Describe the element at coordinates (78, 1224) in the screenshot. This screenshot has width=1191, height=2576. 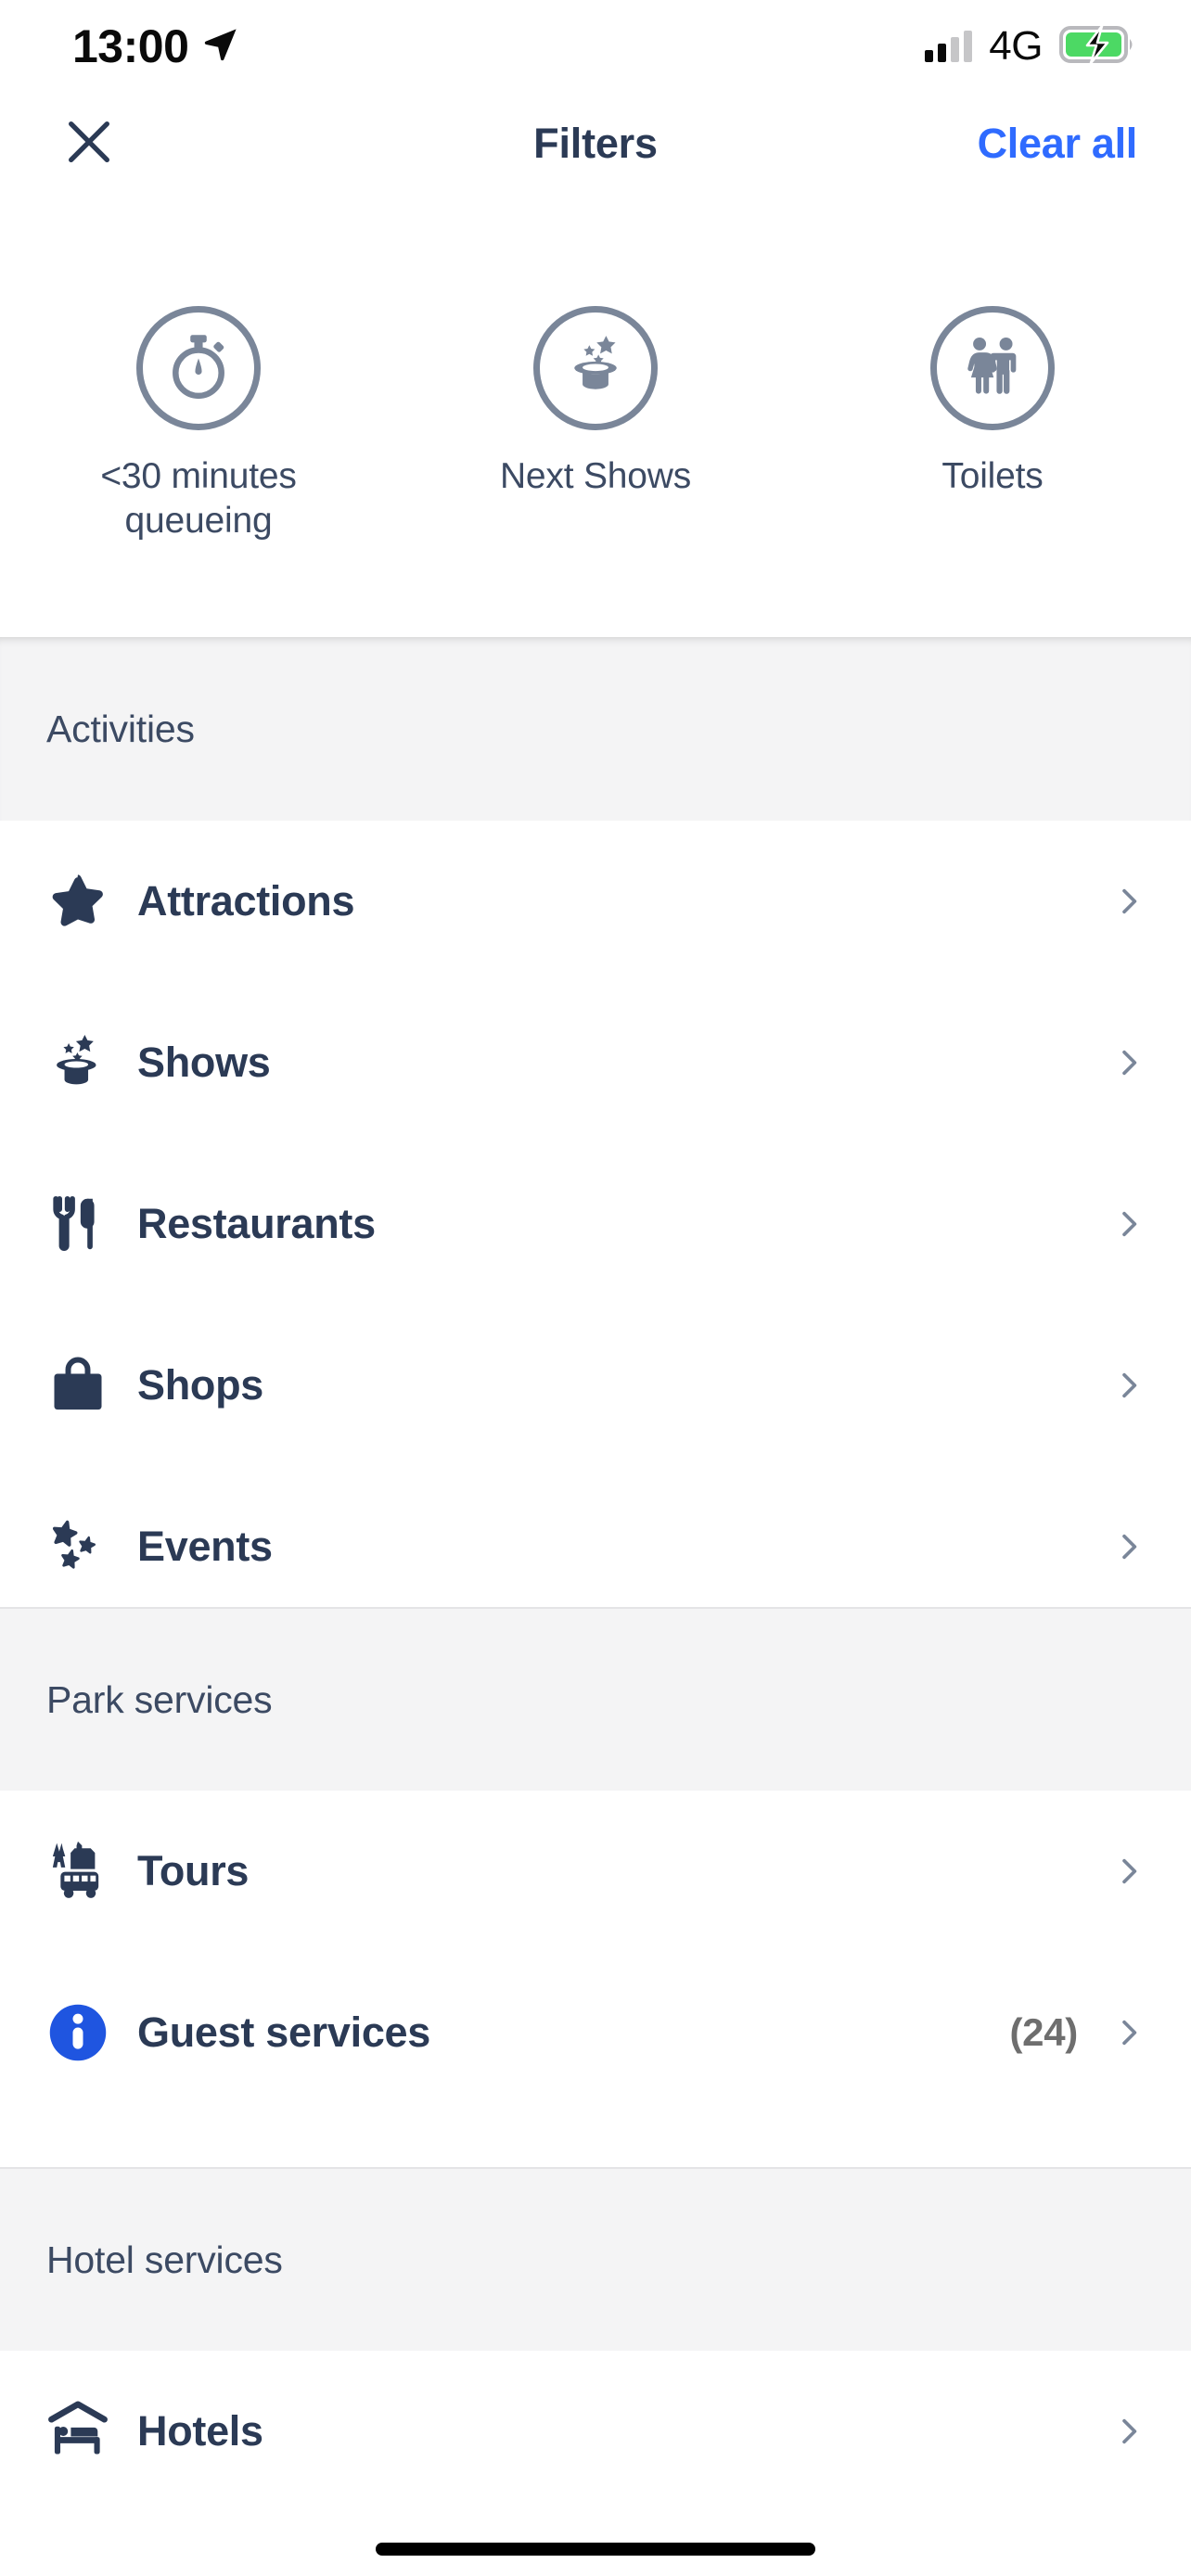
I see `cutlery-icon` at that location.